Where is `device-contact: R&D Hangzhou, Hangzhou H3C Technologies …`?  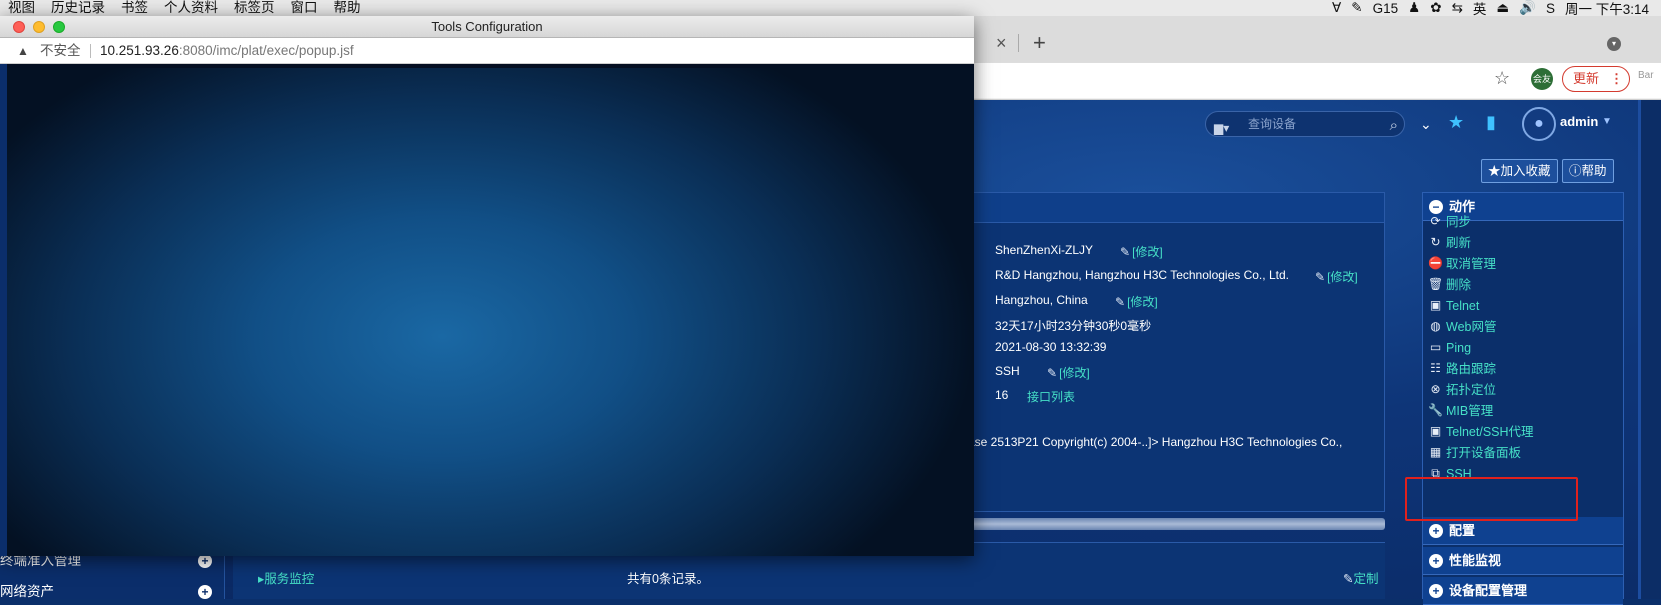
device-contact: R&D Hangzhou, Hangzhou H3C Technologies … is located at coordinates (1142, 275).